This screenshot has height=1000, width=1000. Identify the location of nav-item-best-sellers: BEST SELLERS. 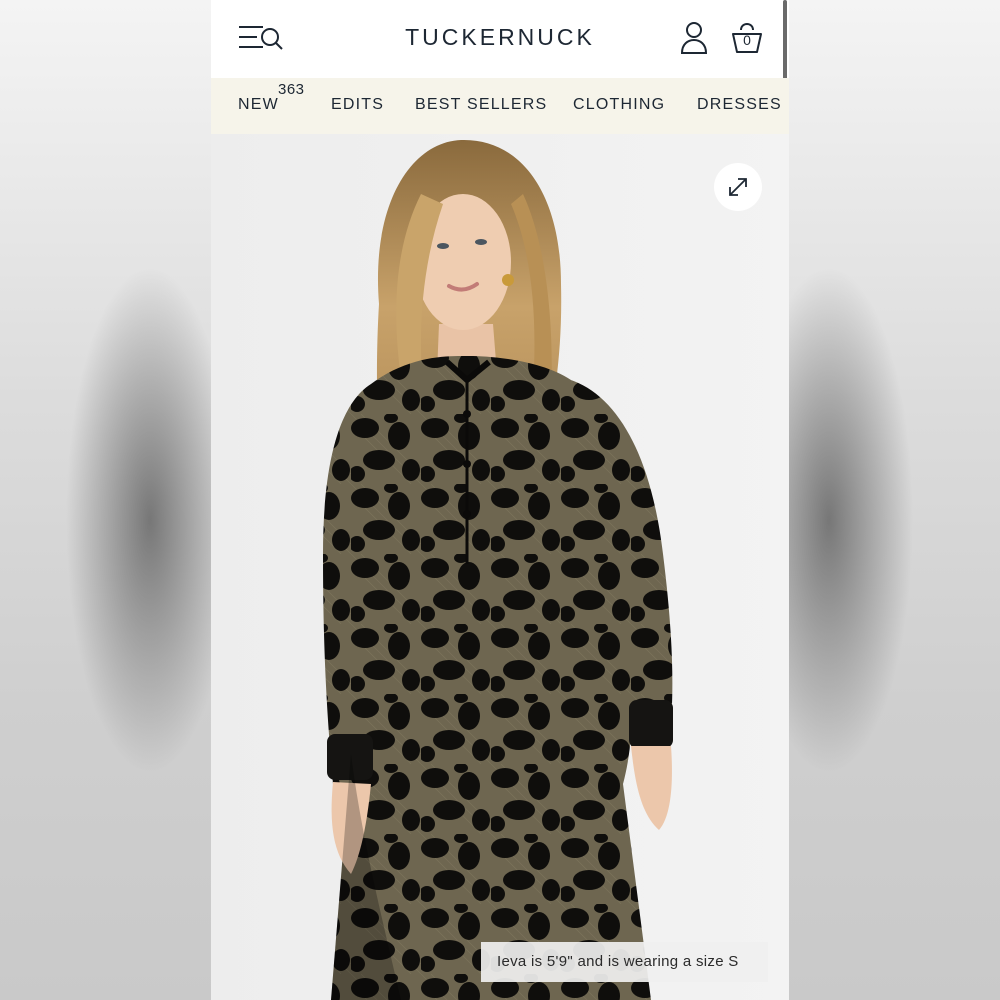
(481, 105).